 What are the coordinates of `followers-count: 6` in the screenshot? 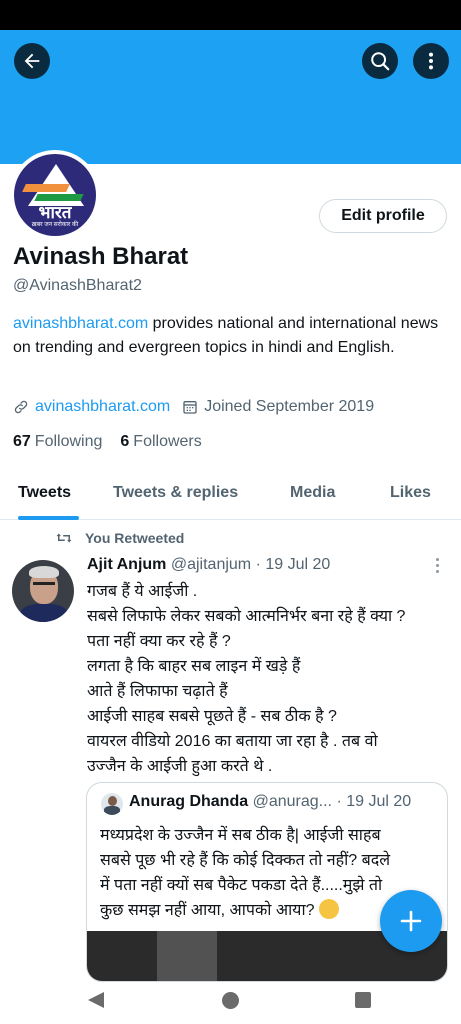 It's located at (125, 441).